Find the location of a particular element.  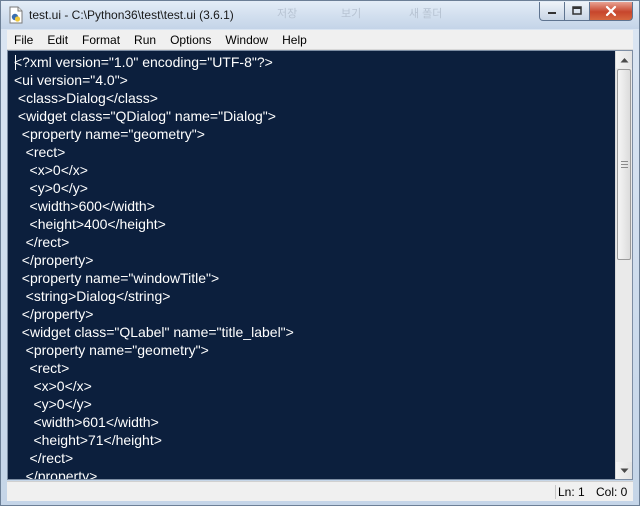

close-button is located at coordinates (611, 11).